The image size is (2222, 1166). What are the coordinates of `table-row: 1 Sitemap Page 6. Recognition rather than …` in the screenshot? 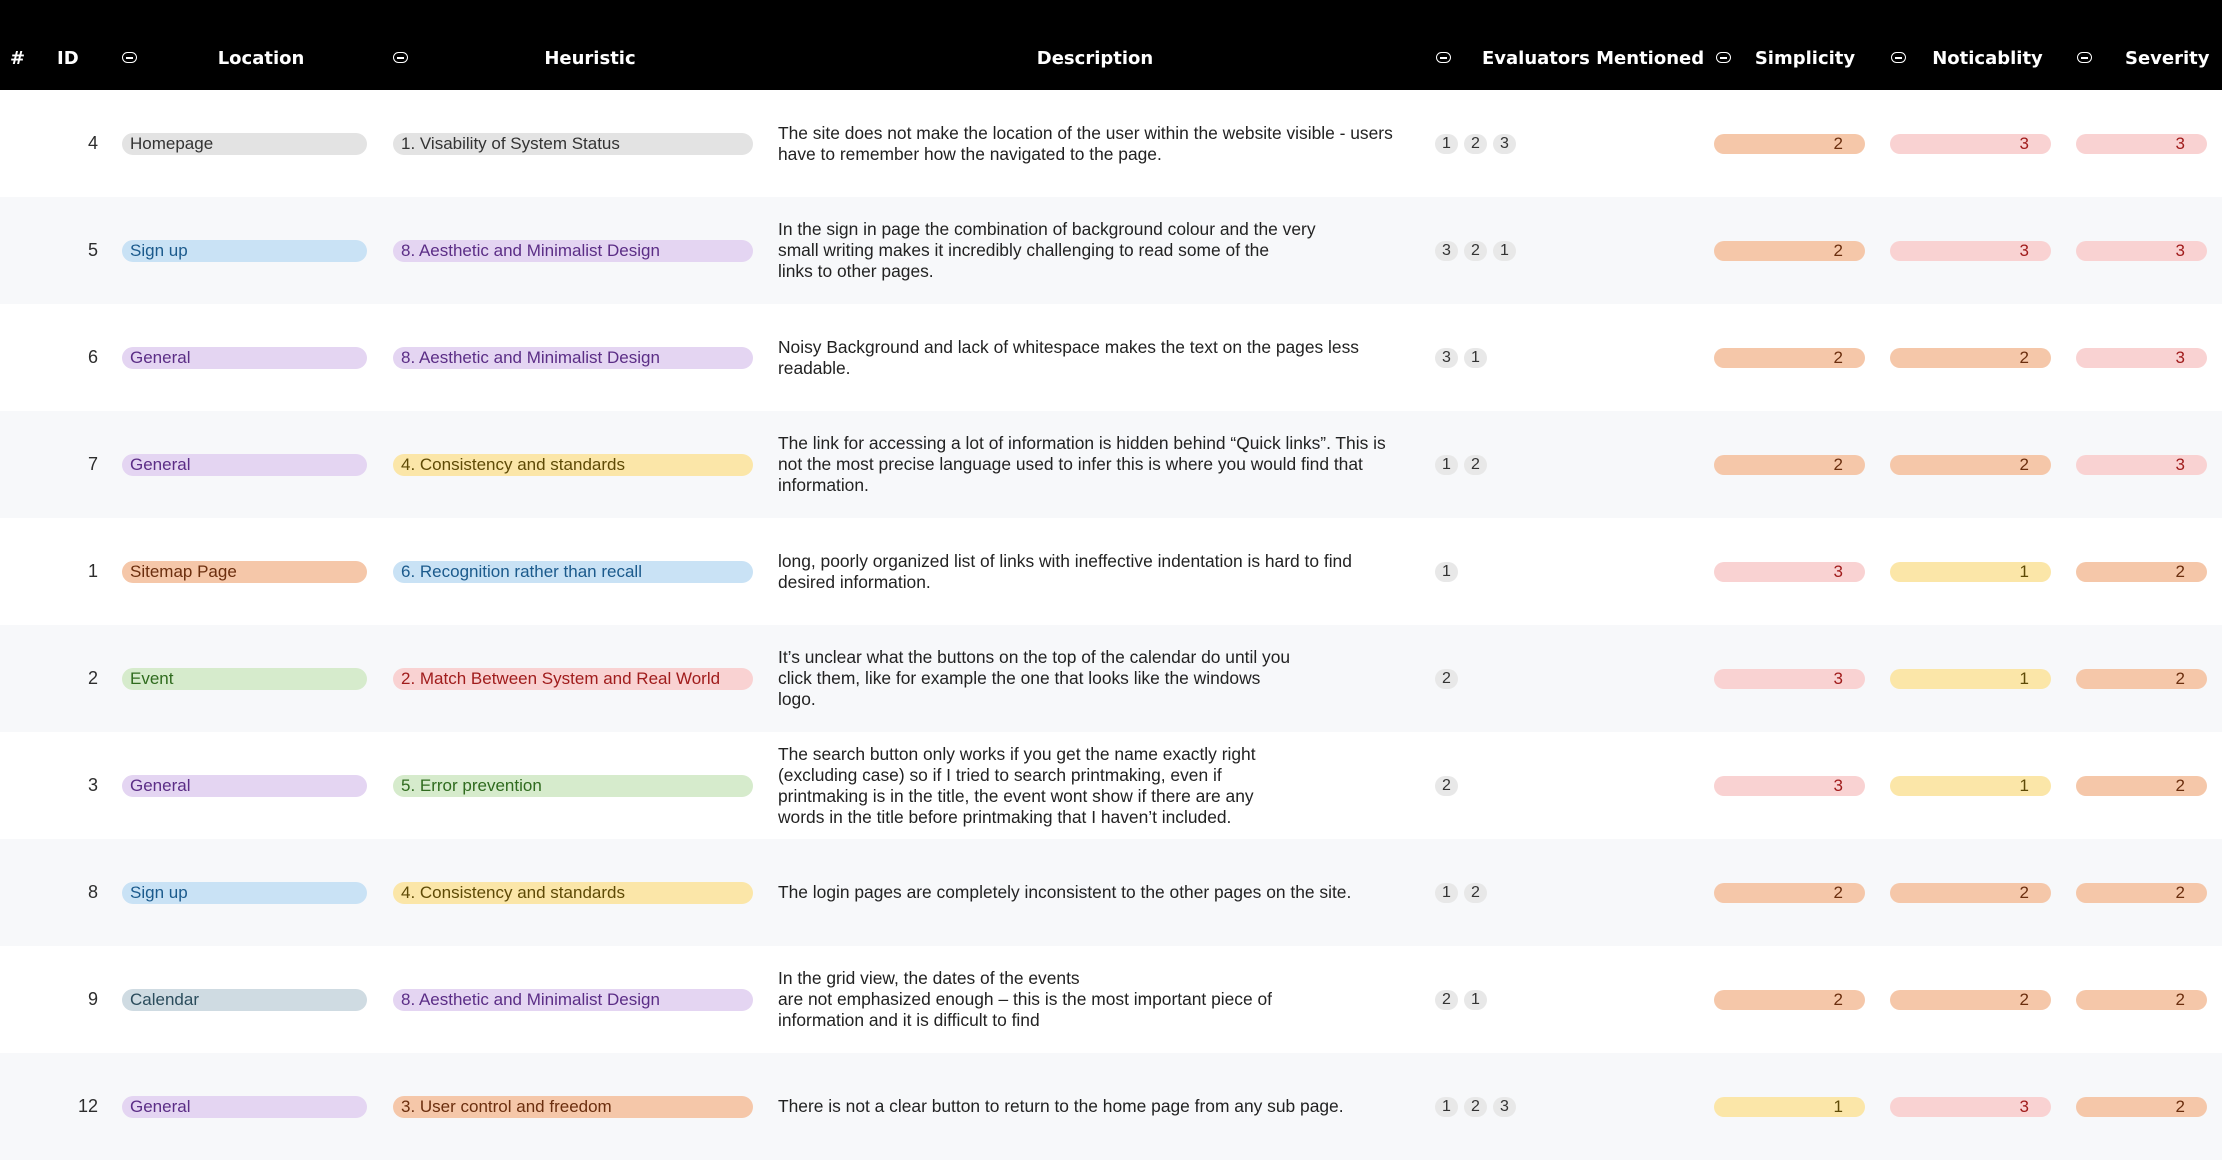 It's located at (1111, 571).